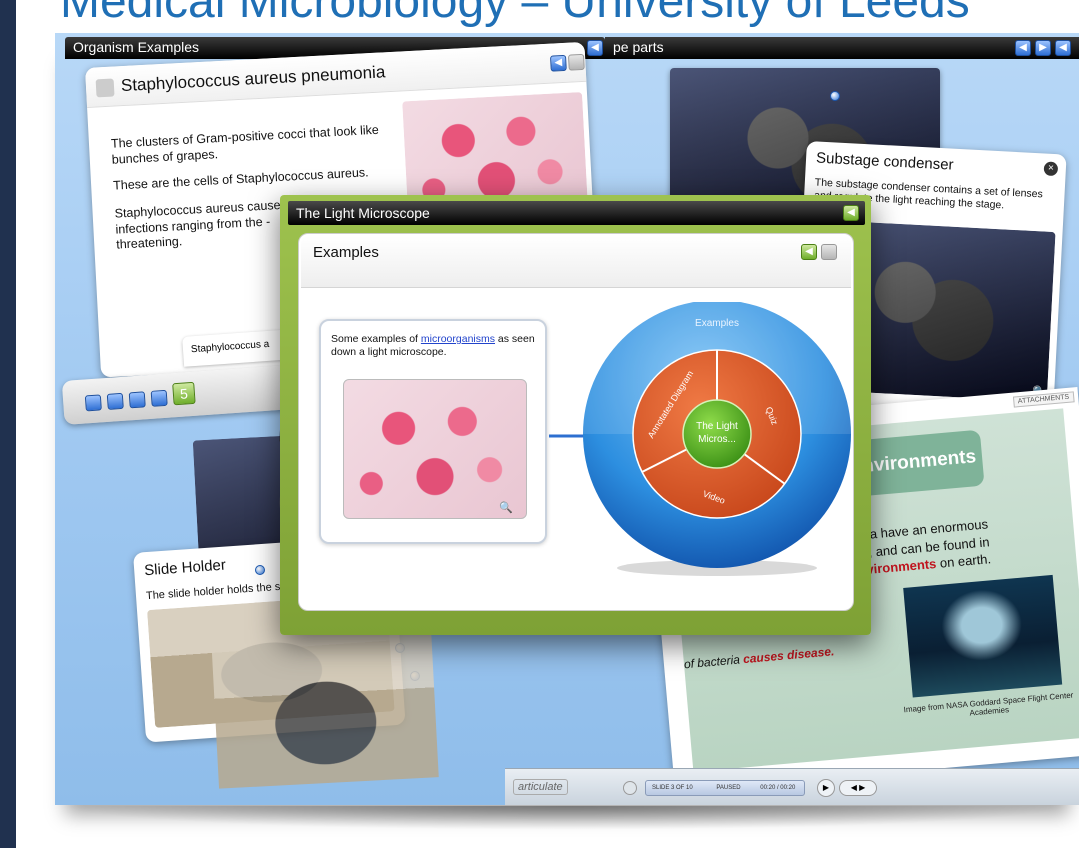  I want to click on parts-panel-titlebar: pe parts, so click(842, 48).